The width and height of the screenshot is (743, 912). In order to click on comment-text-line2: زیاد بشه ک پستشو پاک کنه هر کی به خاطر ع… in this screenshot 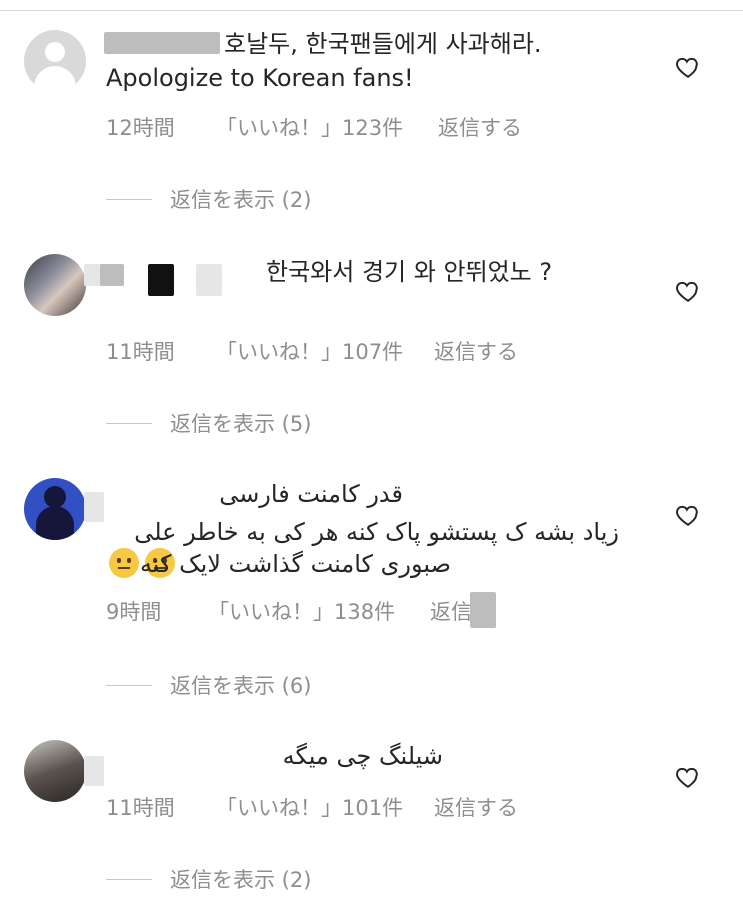, I will do `click(376, 532)`.